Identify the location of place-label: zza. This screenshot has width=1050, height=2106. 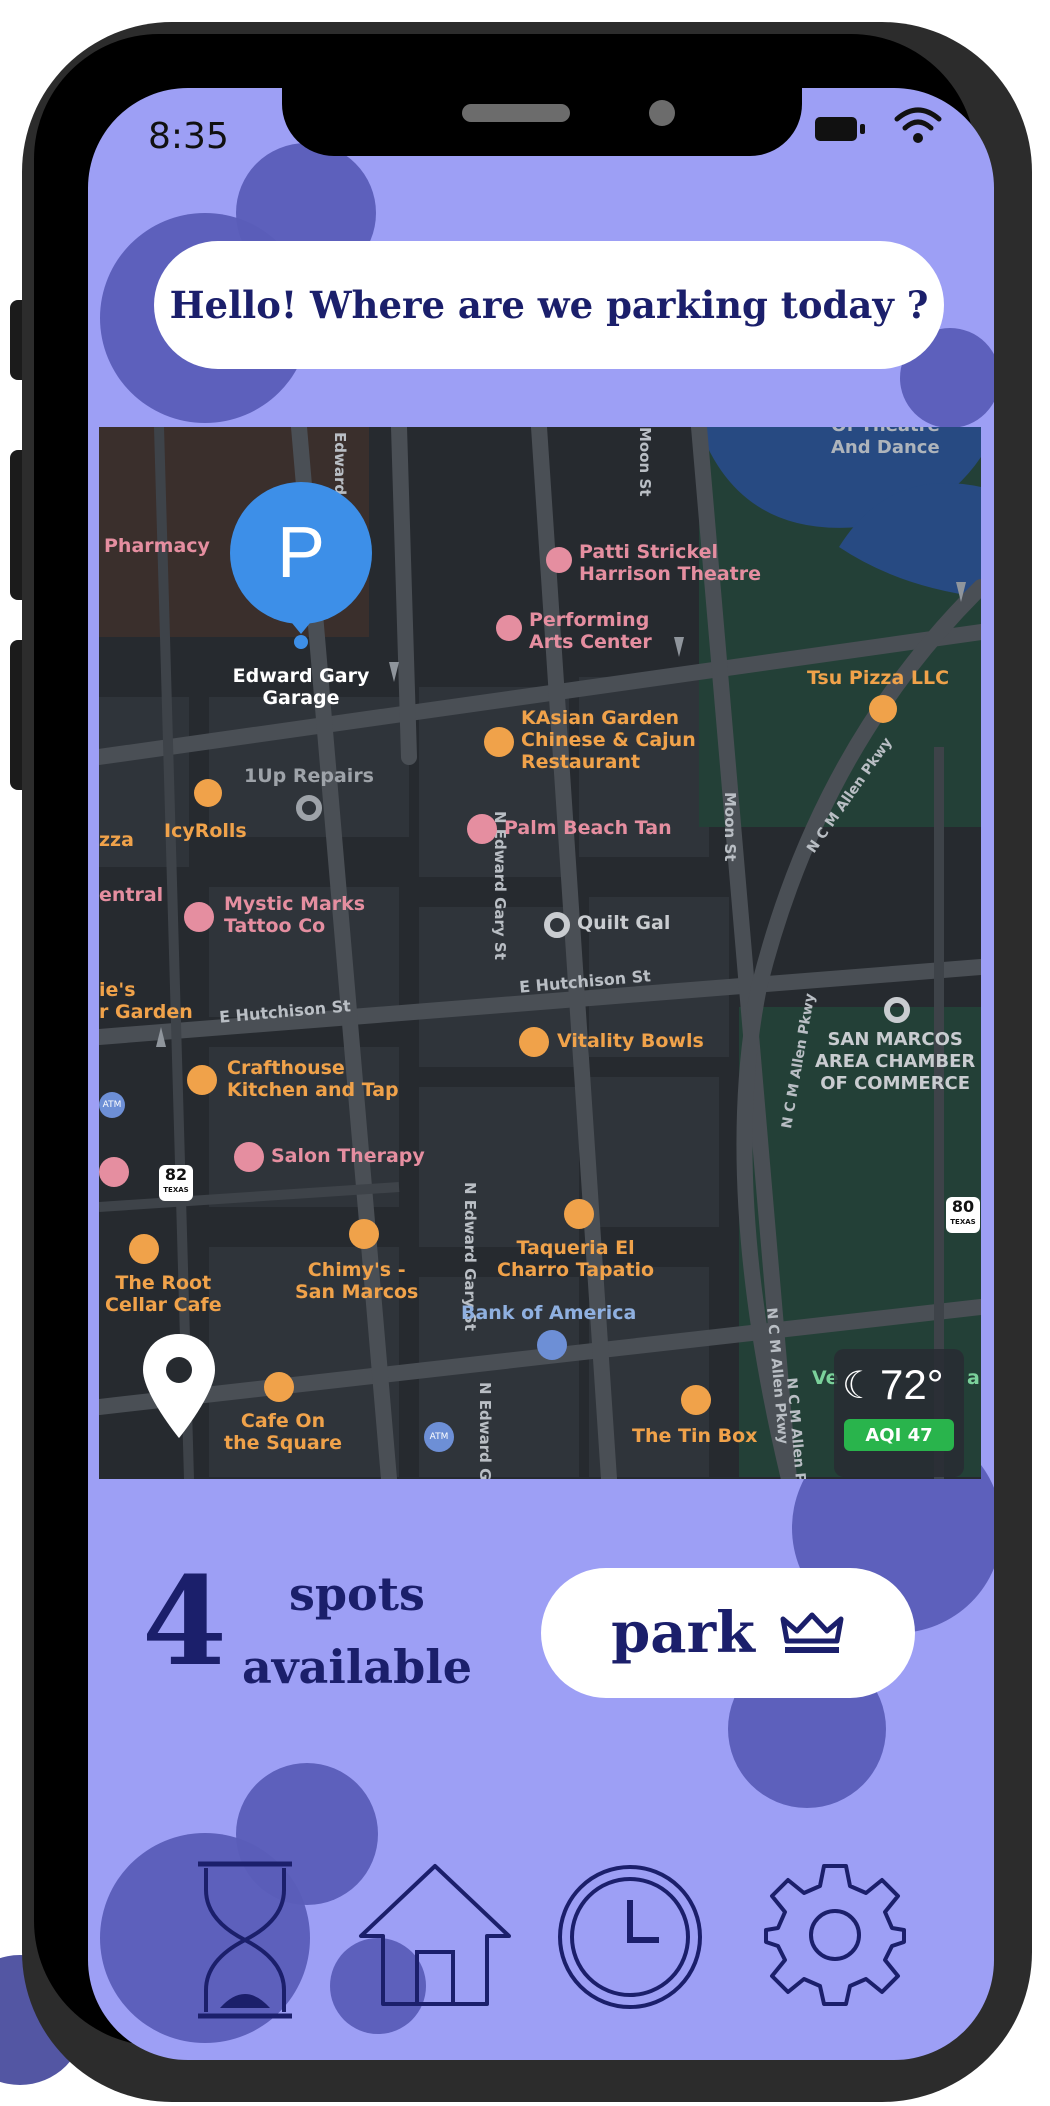
(116, 840).